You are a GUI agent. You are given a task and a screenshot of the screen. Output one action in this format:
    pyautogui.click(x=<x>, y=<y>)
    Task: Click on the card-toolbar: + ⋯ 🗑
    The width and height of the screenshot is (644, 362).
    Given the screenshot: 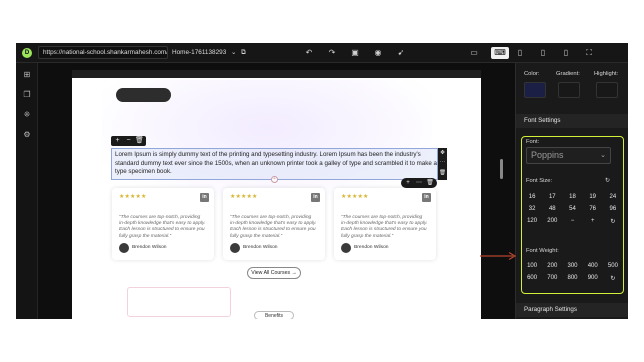 What is the action you would take?
    pyautogui.click(x=419, y=183)
    